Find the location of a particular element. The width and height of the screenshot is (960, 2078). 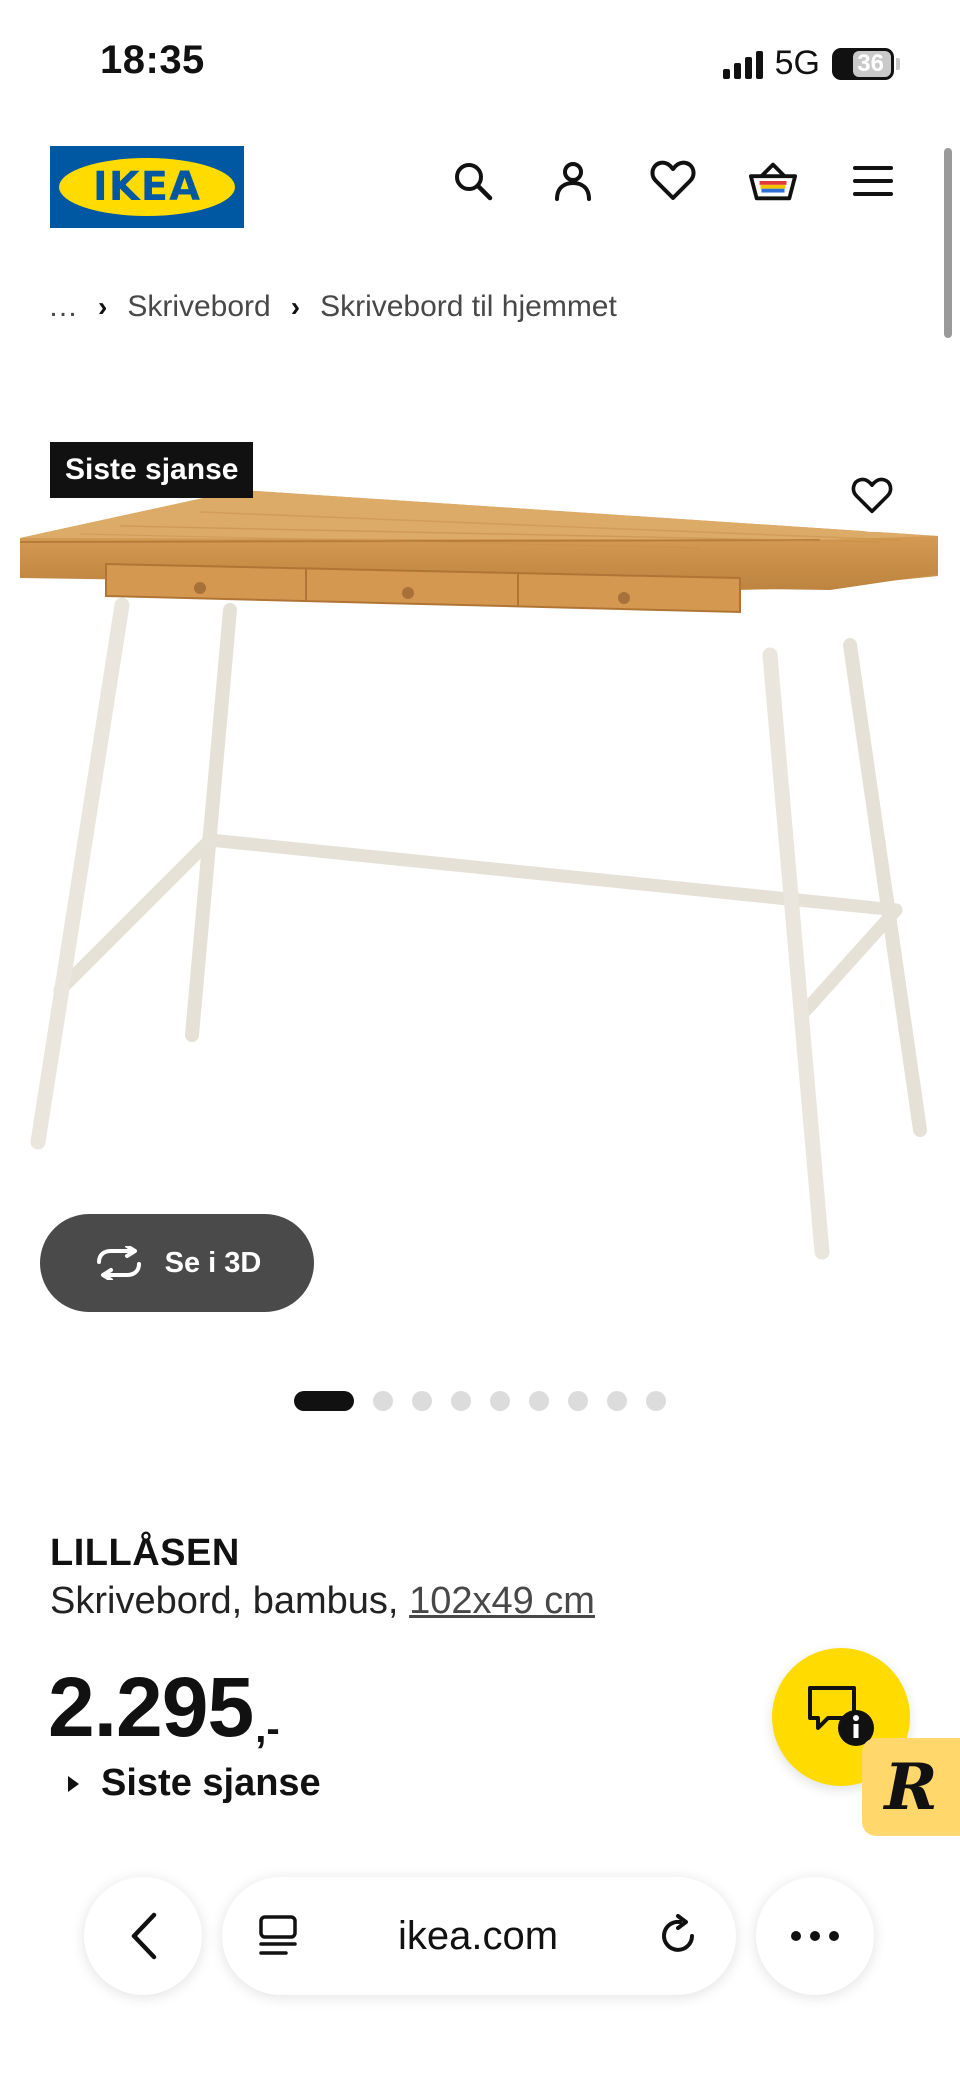

caret-right-icon is located at coordinates (73, 1783).